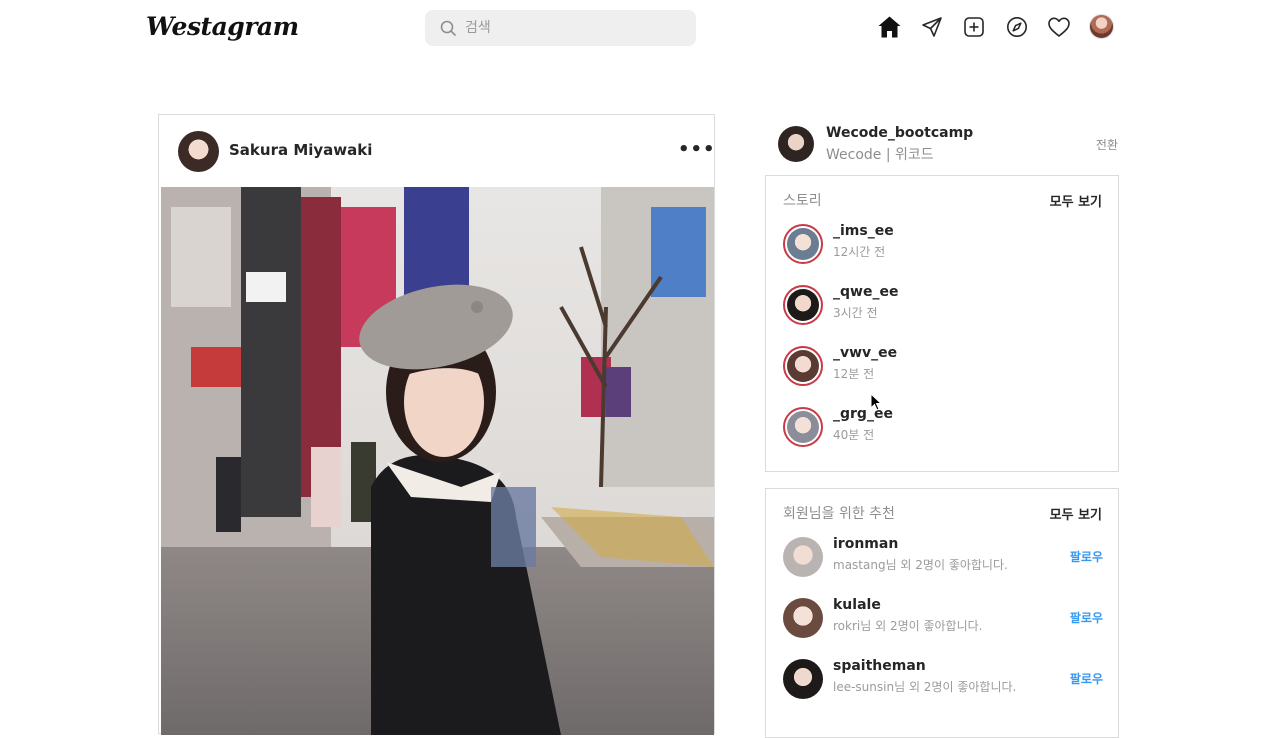 Image resolution: width=1280 pixels, height=738 pixels. What do you see at coordinates (437, 151) in the screenshot?
I see `post-header: Sakura Miyawaki •••` at bounding box center [437, 151].